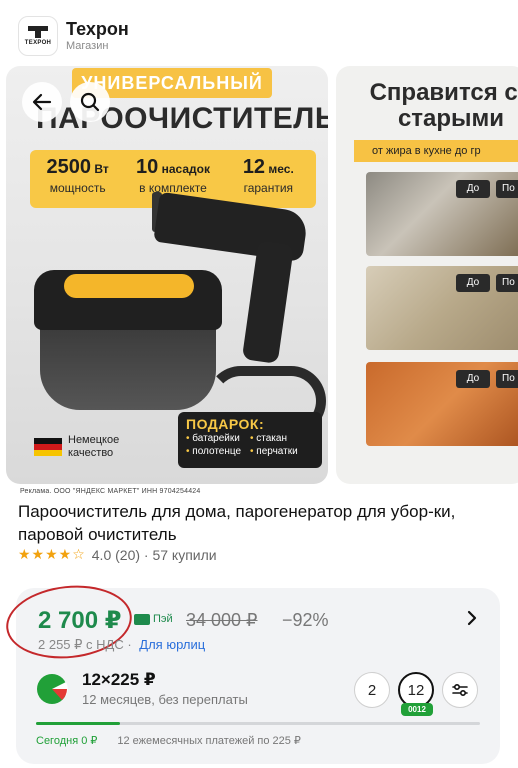 The width and height of the screenshot is (518, 768). I want to click on old-price: 34 000 ₽, so click(222, 620).